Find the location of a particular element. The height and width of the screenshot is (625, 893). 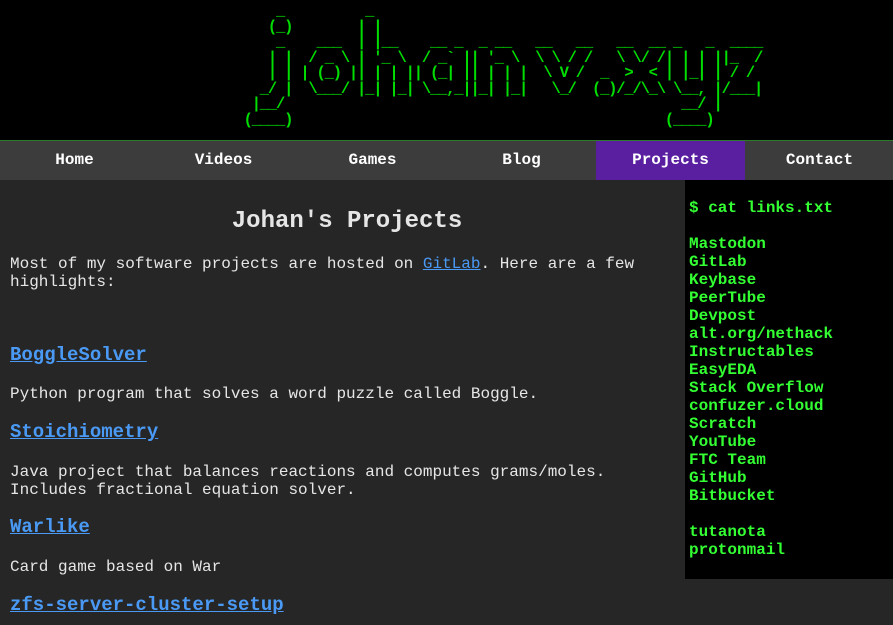

link-stackoverflow: Stack Overflow is located at coordinates (761, 388).